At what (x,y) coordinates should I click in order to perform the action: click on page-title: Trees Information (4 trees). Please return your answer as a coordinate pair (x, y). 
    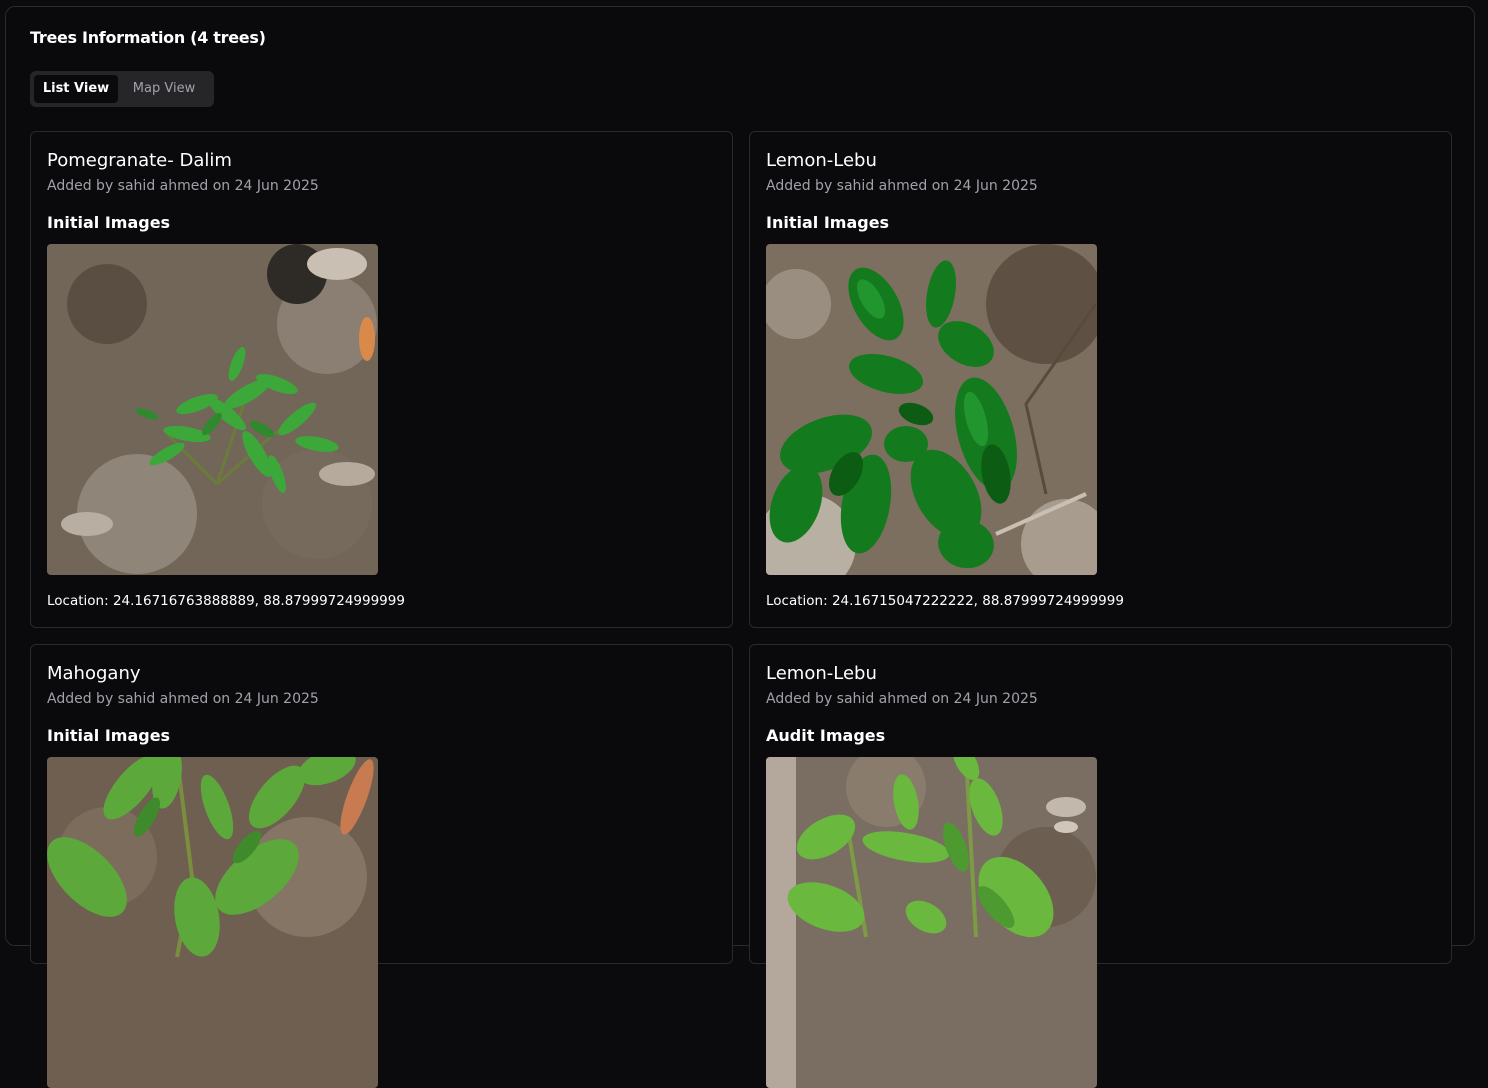
    Looking at the image, I should click on (148, 37).